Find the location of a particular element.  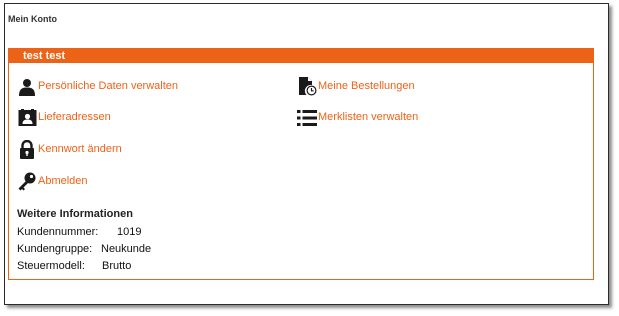

tax-model-label: Steuermodell: is located at coordinates (51, 266).